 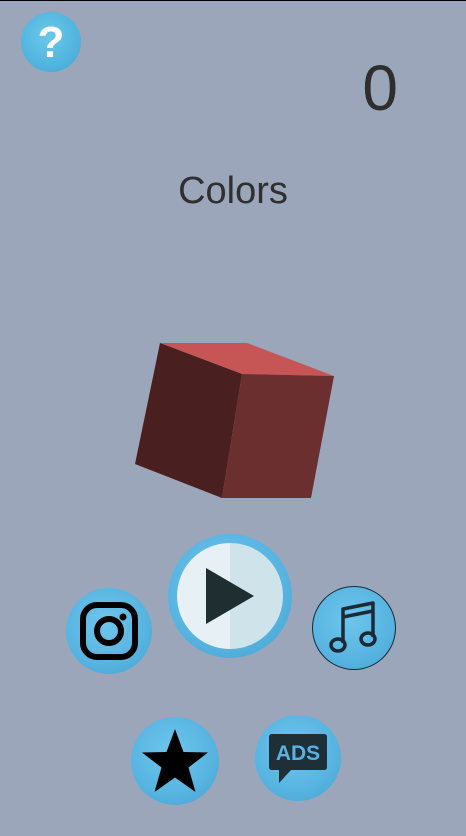 I want to click on remove-ads-button: ADS, so click(x=298, y=758).